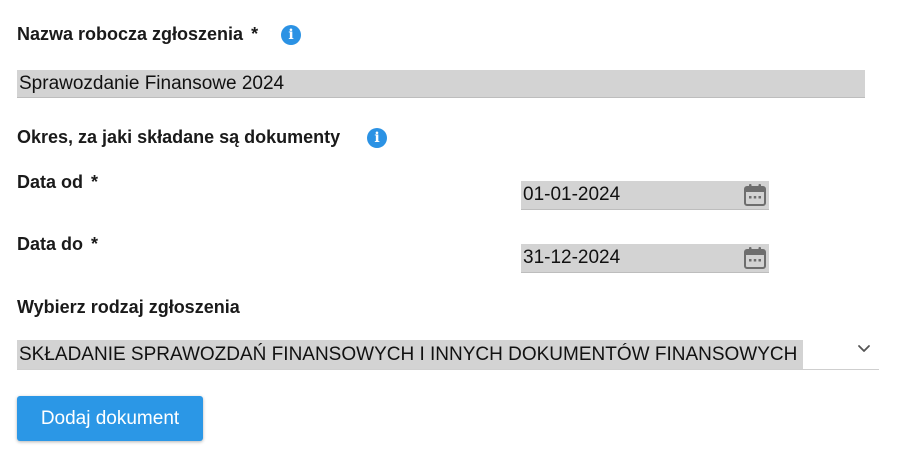  Describe the element at coordinates (110, 418) in the screenshot. I see `add-document-button: Dodaj dokument` at that location.